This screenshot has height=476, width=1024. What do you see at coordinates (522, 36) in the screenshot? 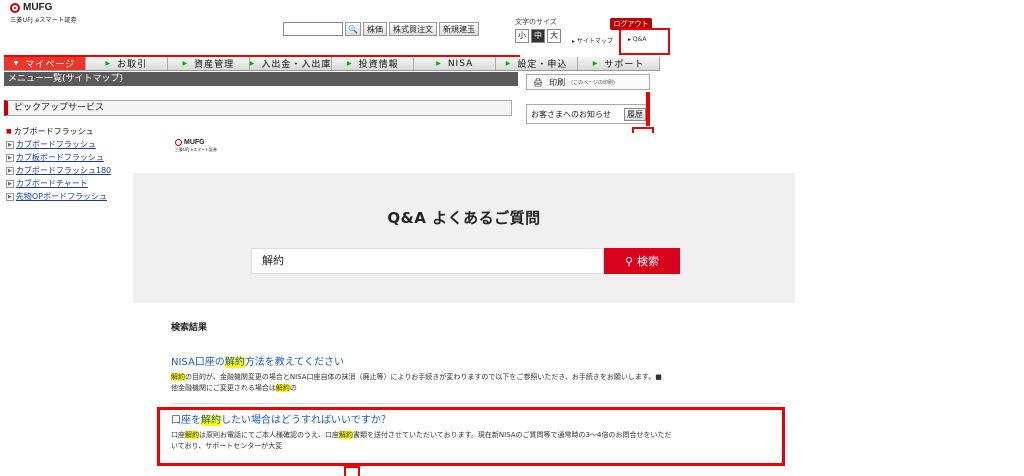
I see `font-small-button: 小` at bounding box center [522, 36].